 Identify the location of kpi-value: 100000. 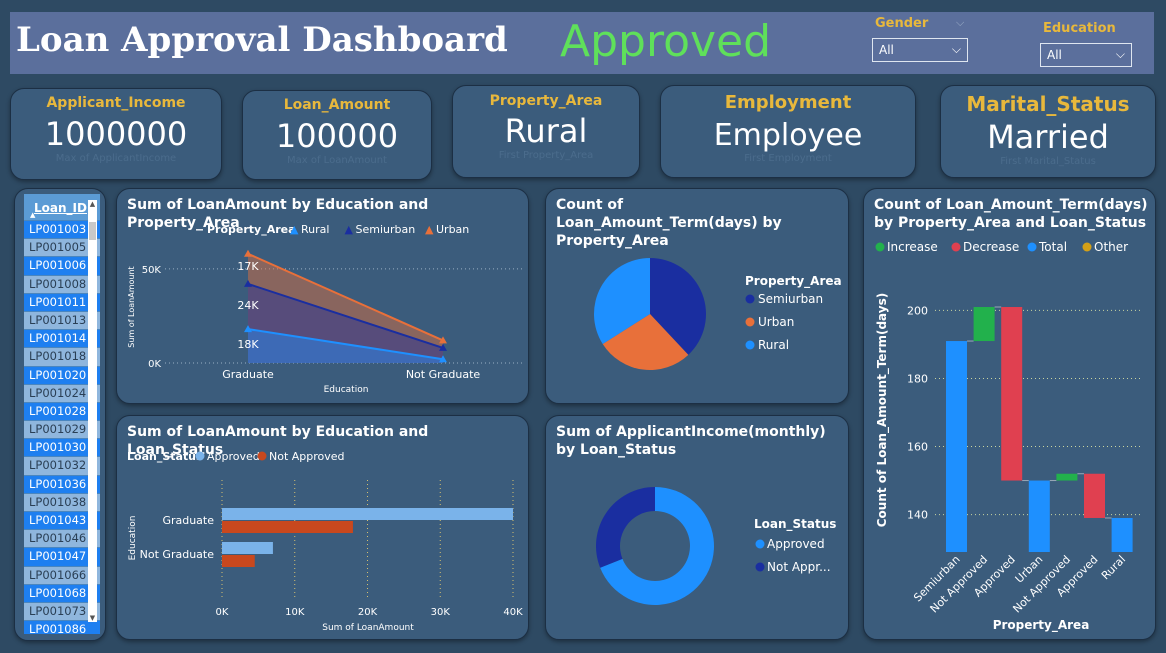
(337, 136).